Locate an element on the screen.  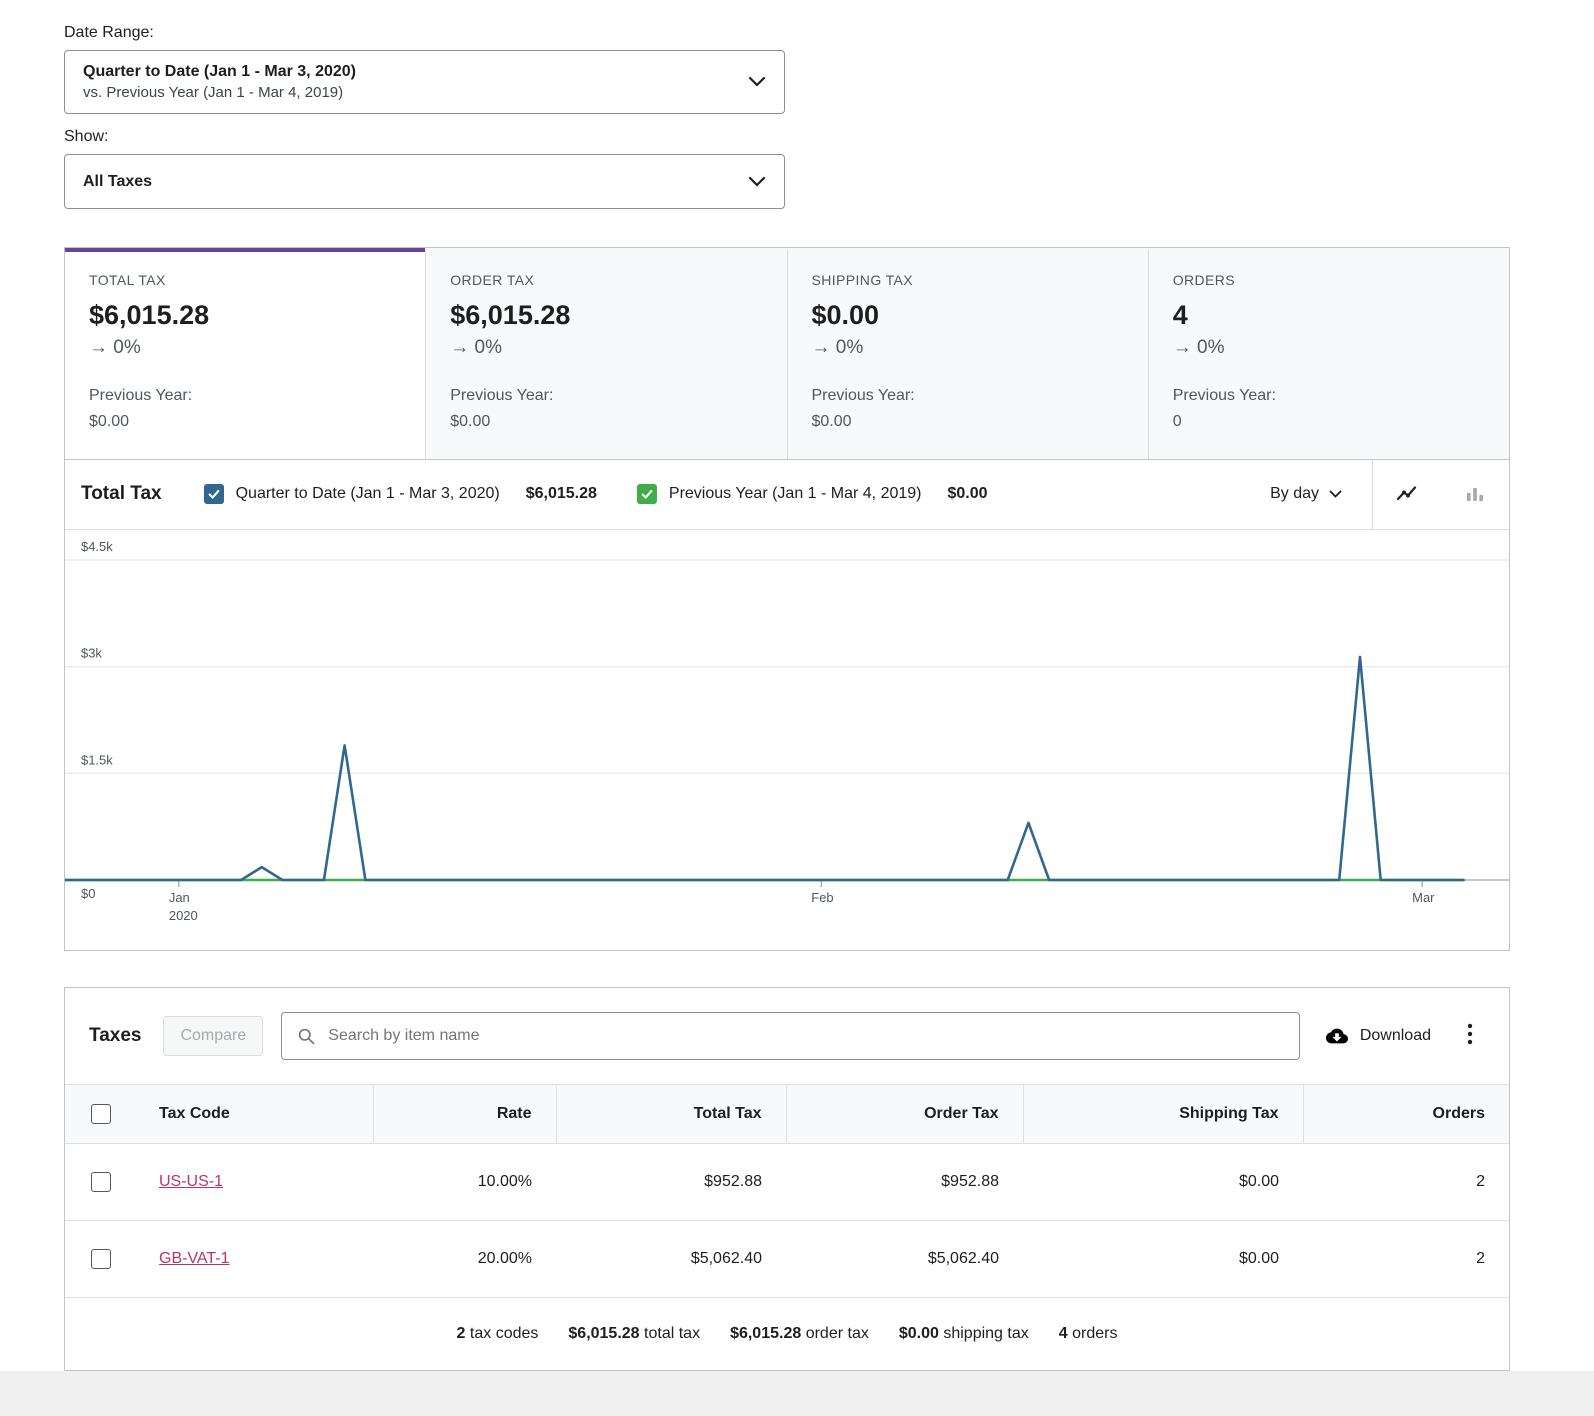
bar-chart-toggle-button is located at coordinates (1475, 494).